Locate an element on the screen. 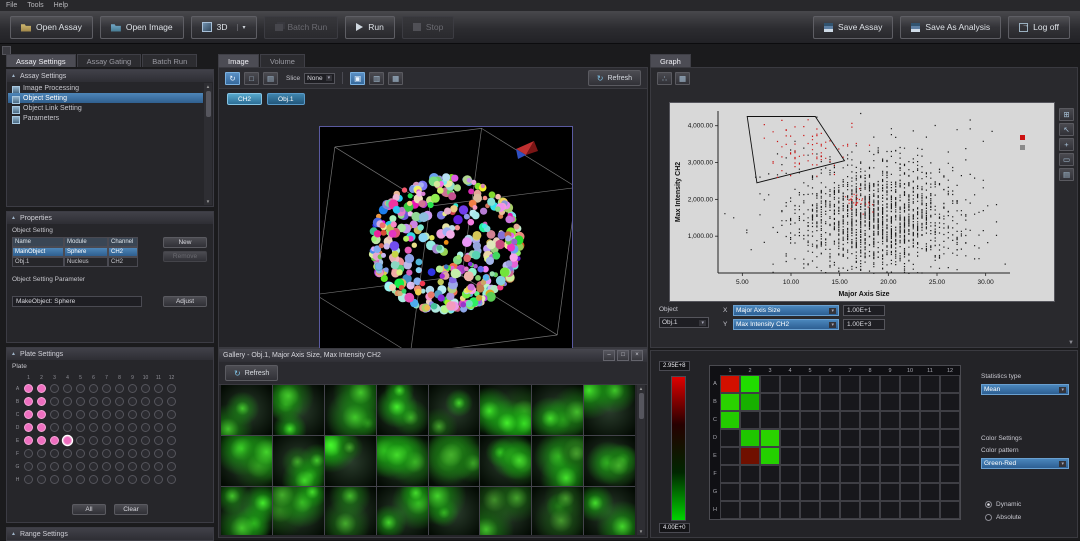 This screenshot has width=1080, height=541. well-A8 is located at coordinates (119, 388).